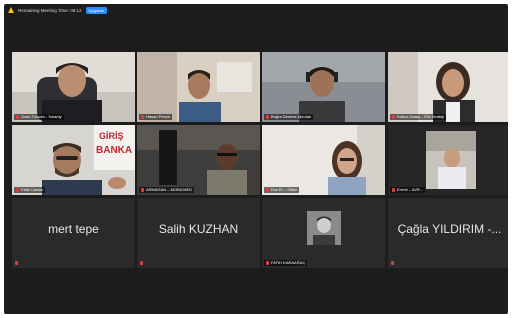 The width and height of the screenshot is (512, 318). I want to click on participant-name-placeholder: mert tepe, so click(73, 229).